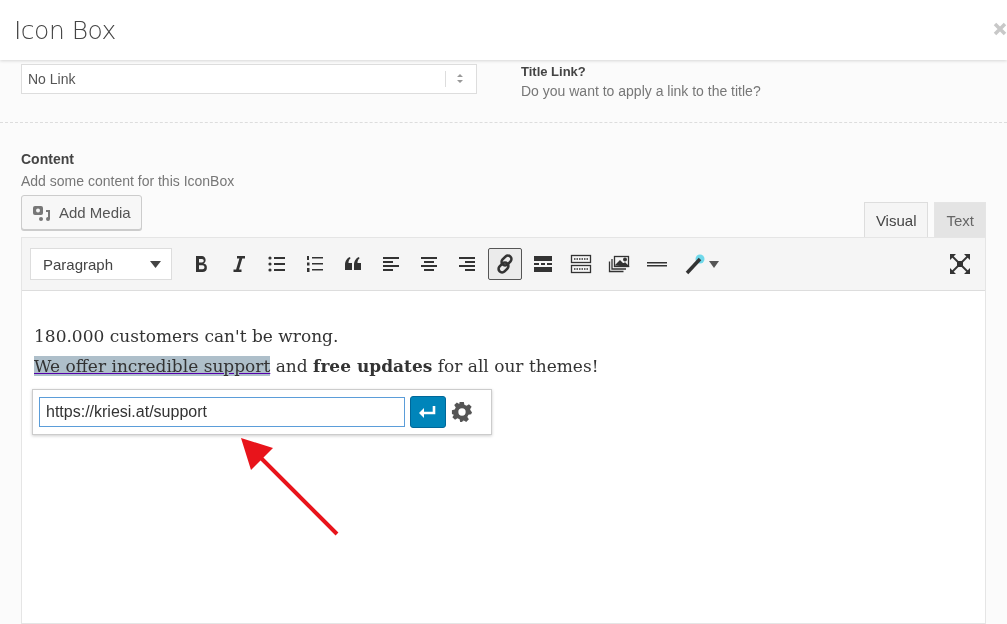 This screenshot has width=1007, height=624. What do you see at coordinates (896, 219) in the screenshot?
I see `editor-tab: Visual` at bounding box center [896, 219].